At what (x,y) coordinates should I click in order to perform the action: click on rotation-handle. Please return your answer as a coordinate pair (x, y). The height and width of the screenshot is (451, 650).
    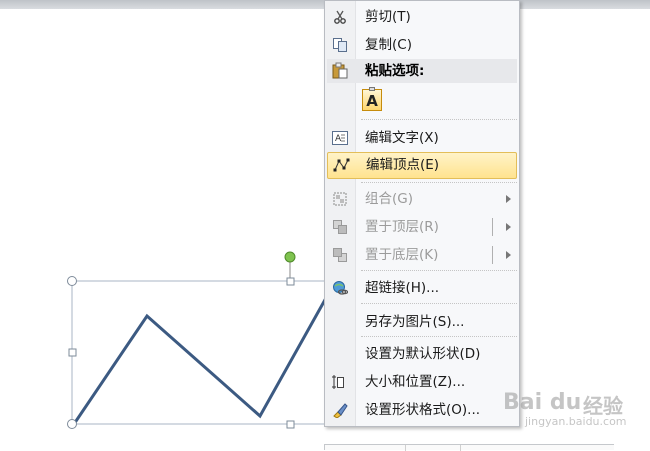
    Looking at the image, I should click on (290, 257).